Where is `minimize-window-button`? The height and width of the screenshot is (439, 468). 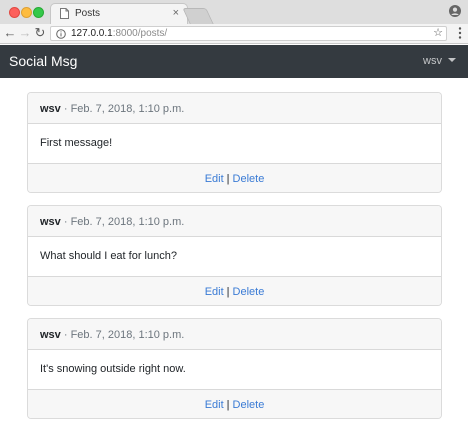 minimize-window-button is located at coordinates (26, 12).